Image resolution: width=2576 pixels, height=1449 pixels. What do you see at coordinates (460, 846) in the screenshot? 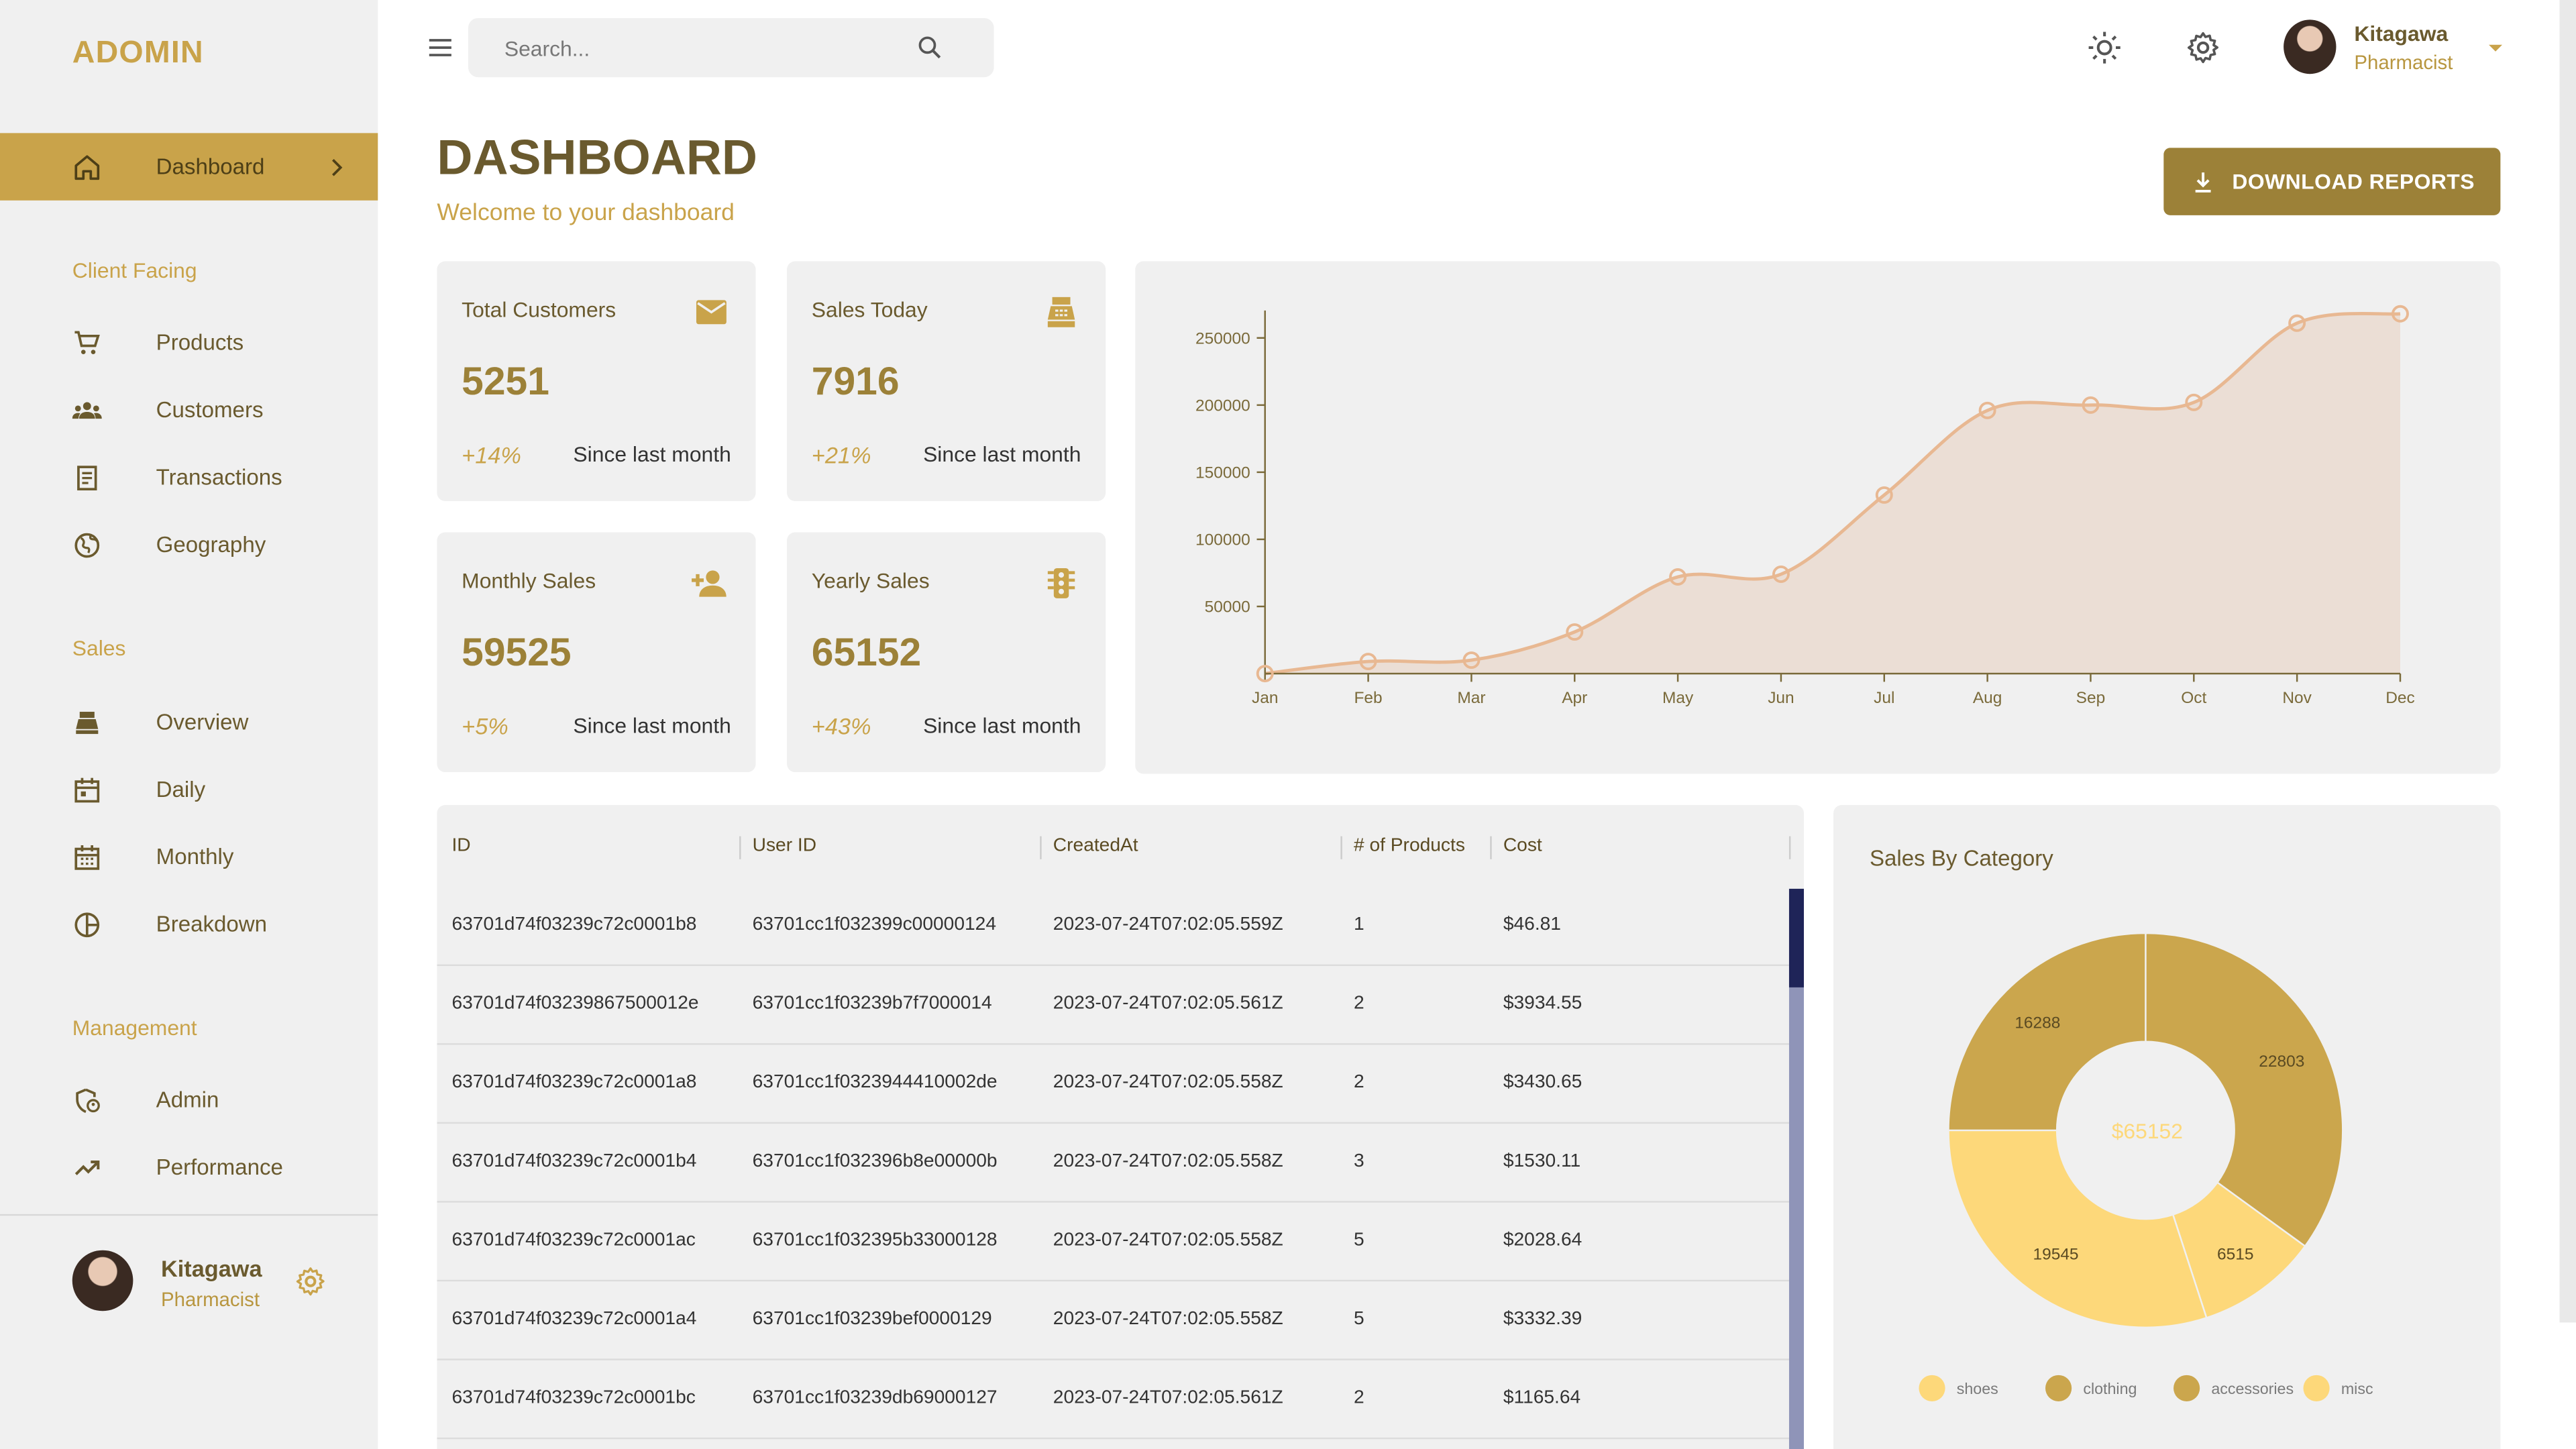
I see `column-header-id: ID` at bounding box center [460, 846].